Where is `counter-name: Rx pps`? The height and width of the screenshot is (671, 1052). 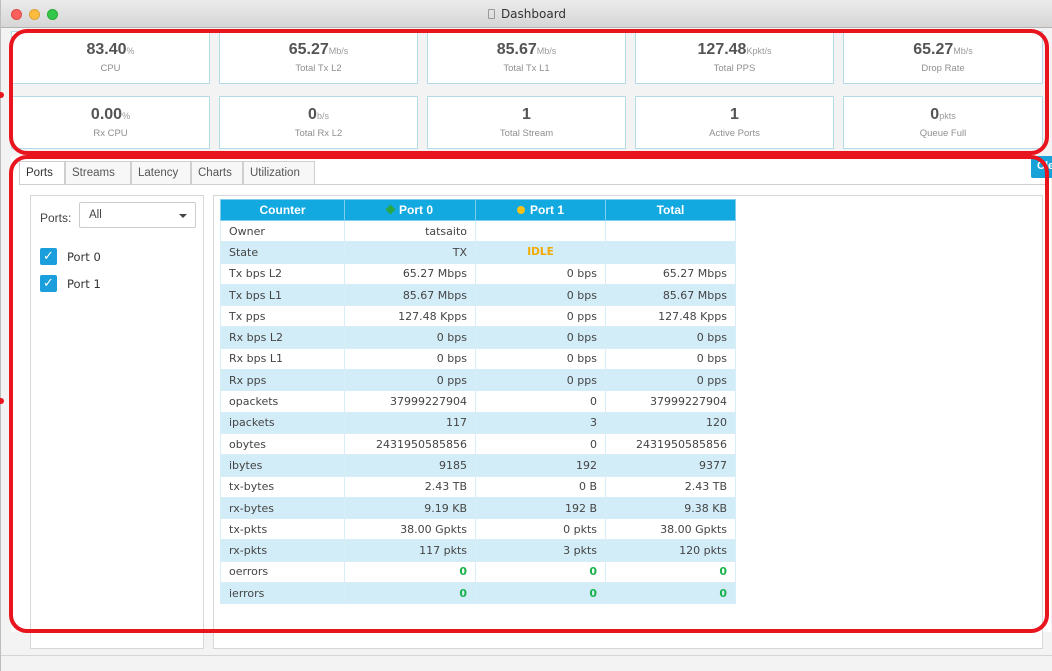 counter-name: Rx pps is located at coordinates (282, 380).